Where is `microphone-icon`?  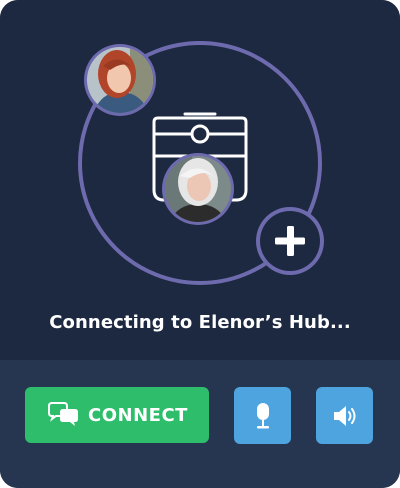
microphone-icon is located at coordinates (262, 415).